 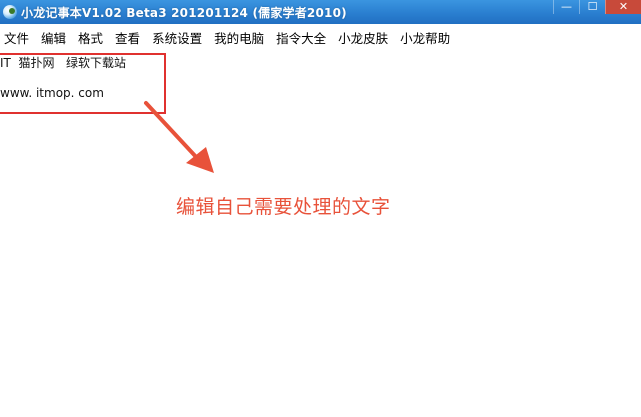 What do you see at coordinates (566, 7) in the screenshot?
I see `minimize-button: —` at bounding box center [566, 7].